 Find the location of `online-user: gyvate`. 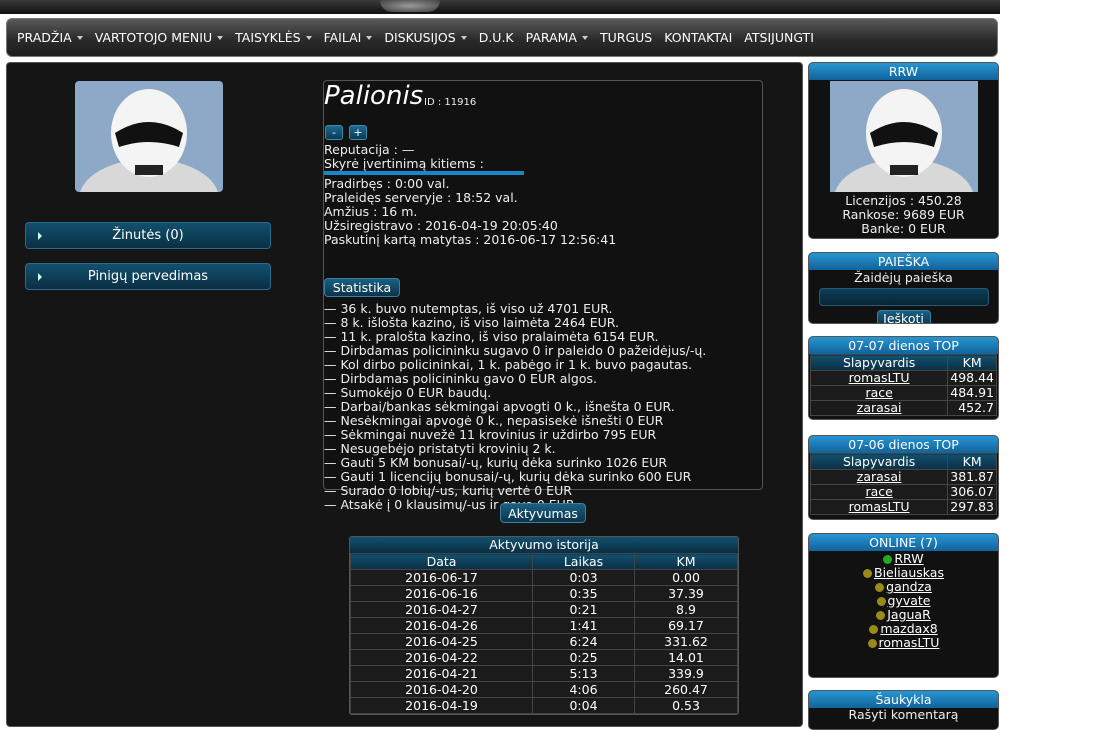

online-user: gyvate is located at coordinates (903, 601).